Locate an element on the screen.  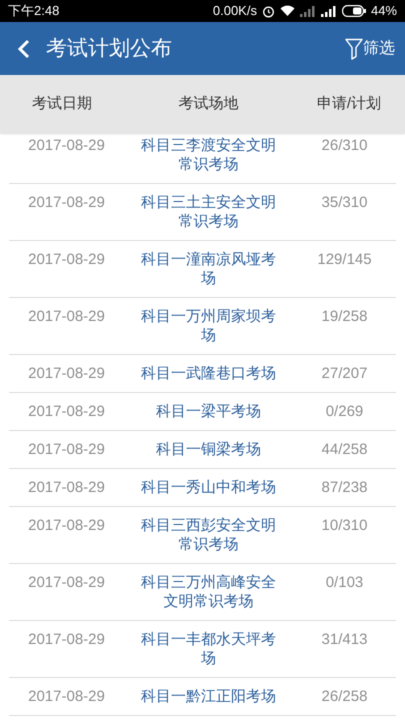
count-cell: 10/310 is located at coordinates (345, 525).